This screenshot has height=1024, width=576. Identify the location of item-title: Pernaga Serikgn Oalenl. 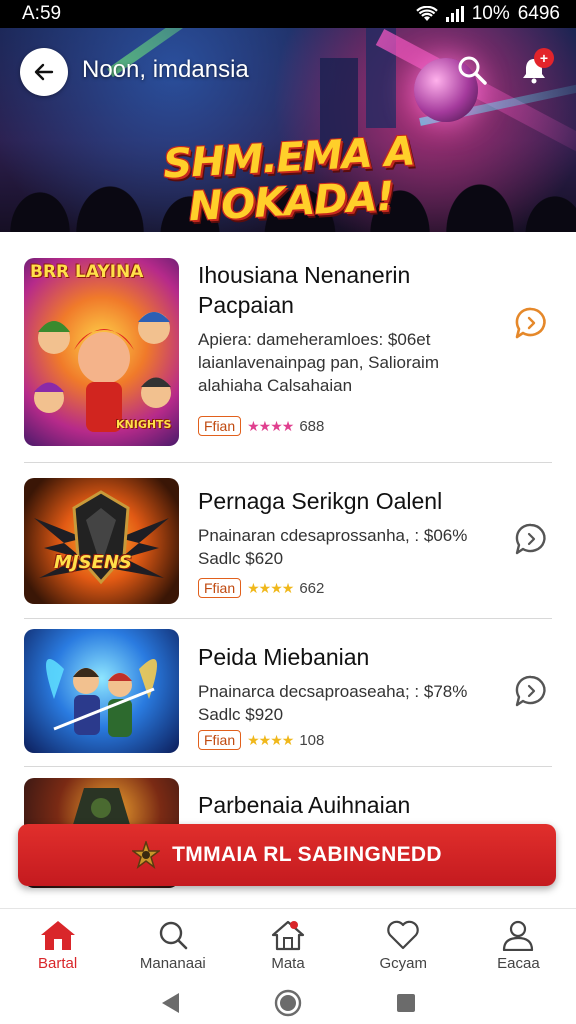
(320, 501).